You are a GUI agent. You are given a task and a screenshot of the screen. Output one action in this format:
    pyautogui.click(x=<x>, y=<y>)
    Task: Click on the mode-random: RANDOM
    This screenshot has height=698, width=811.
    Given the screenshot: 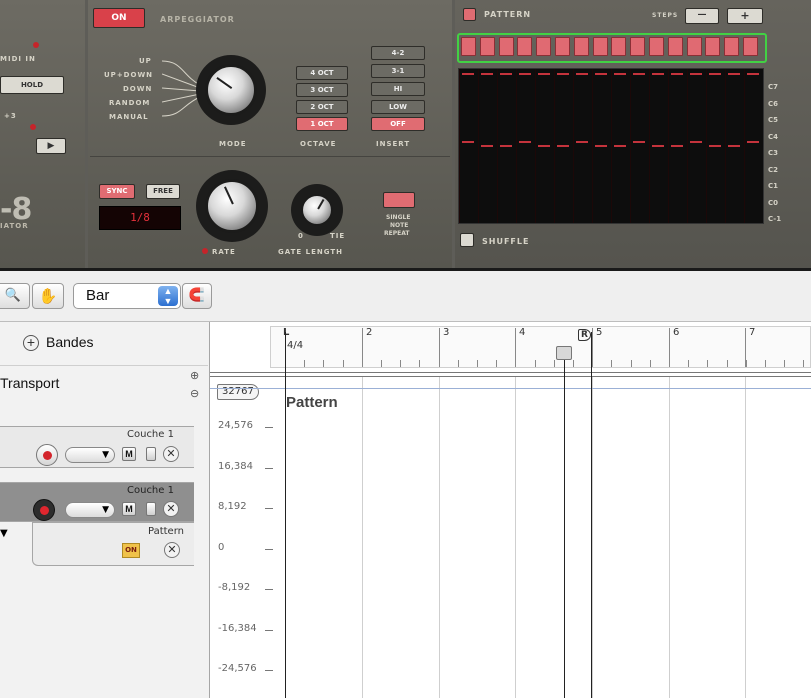 What is the action you would take?
    pyautogui.click(x=129, y=103)
    